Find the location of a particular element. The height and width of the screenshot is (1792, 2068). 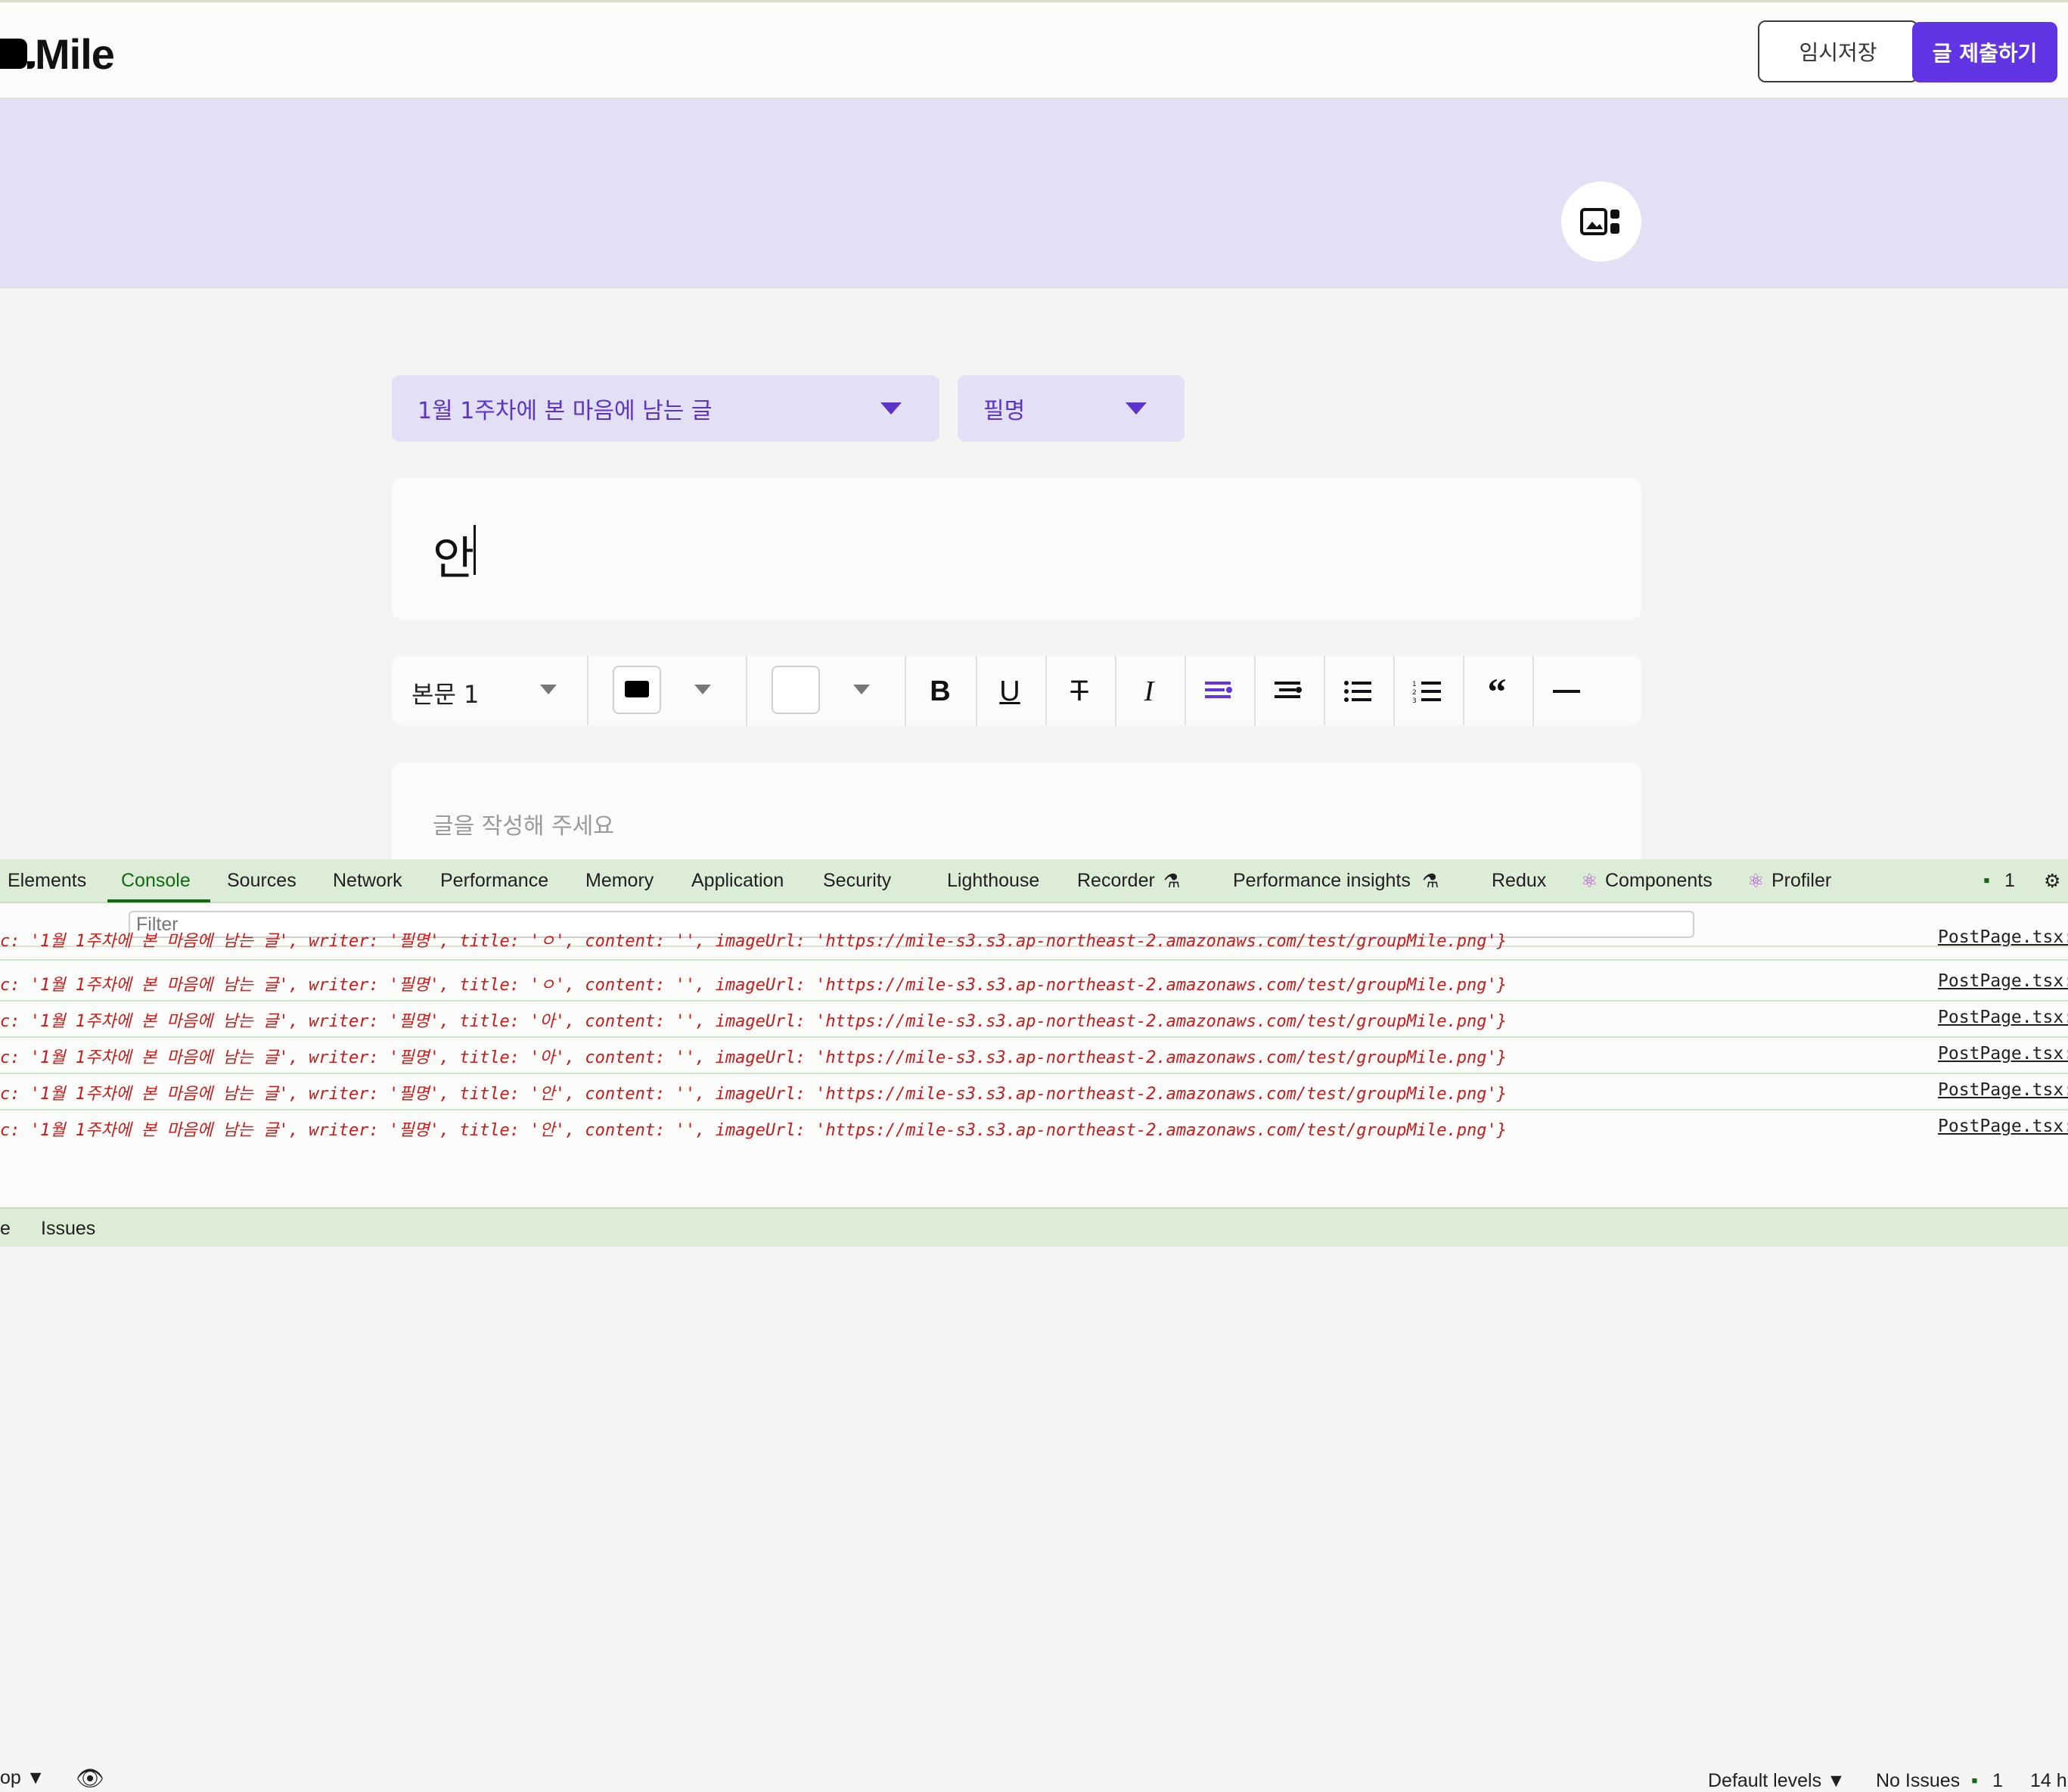

active-tab-indicator is located at coordinates (158, 900).